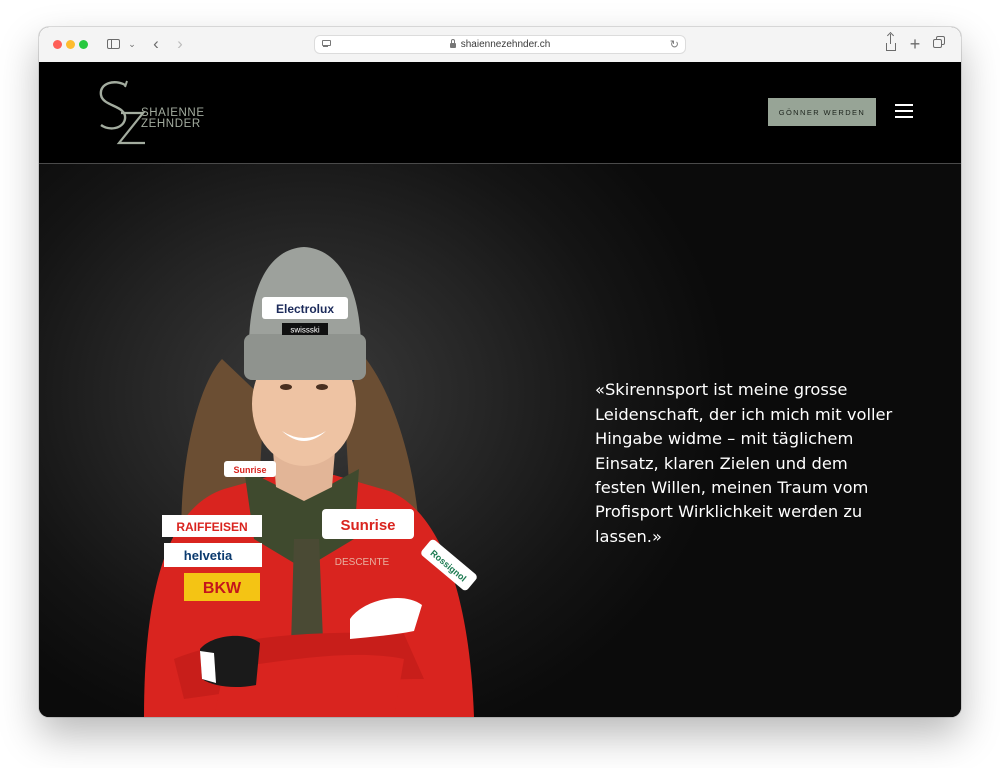  What do you see at coordinates (305, 330) in the screenshot?
I see `beanie-sub-text: swissski` at bounding box center [305, 330].